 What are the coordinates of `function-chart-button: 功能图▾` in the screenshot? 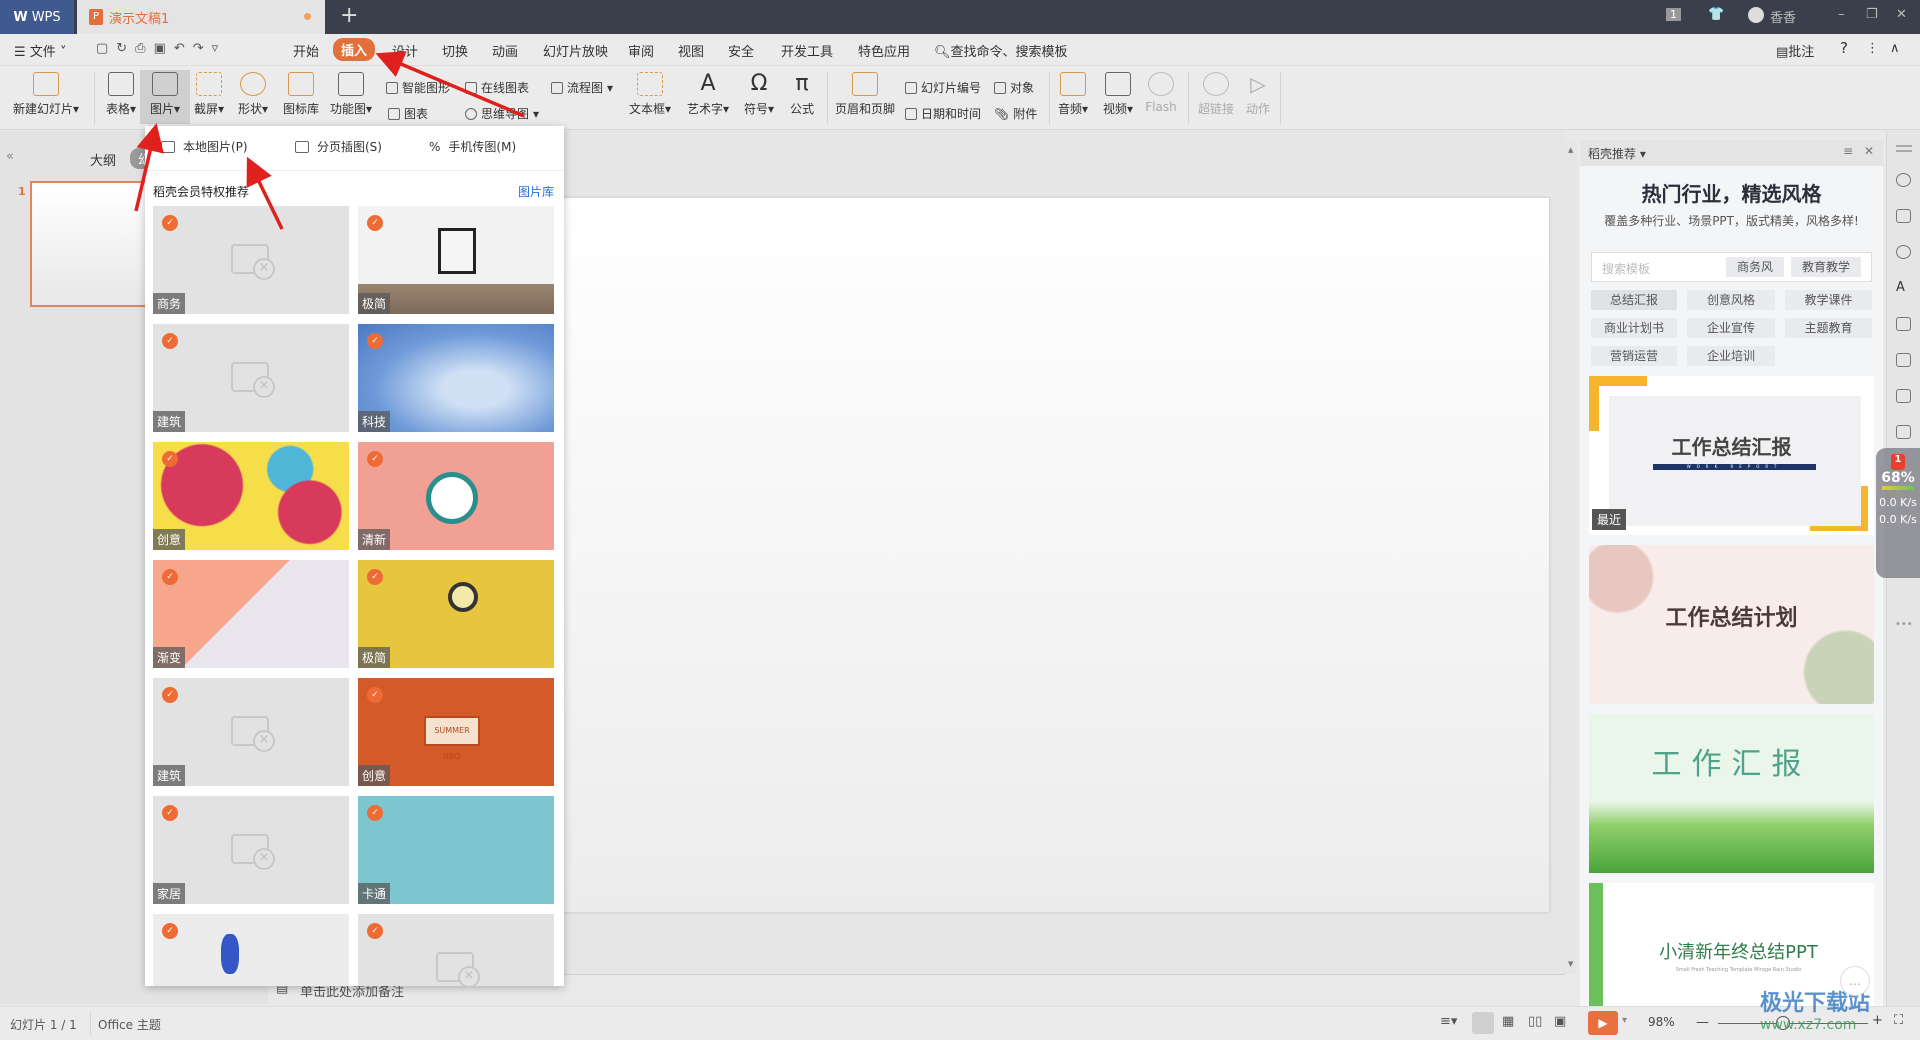 It's located at (351, 94).